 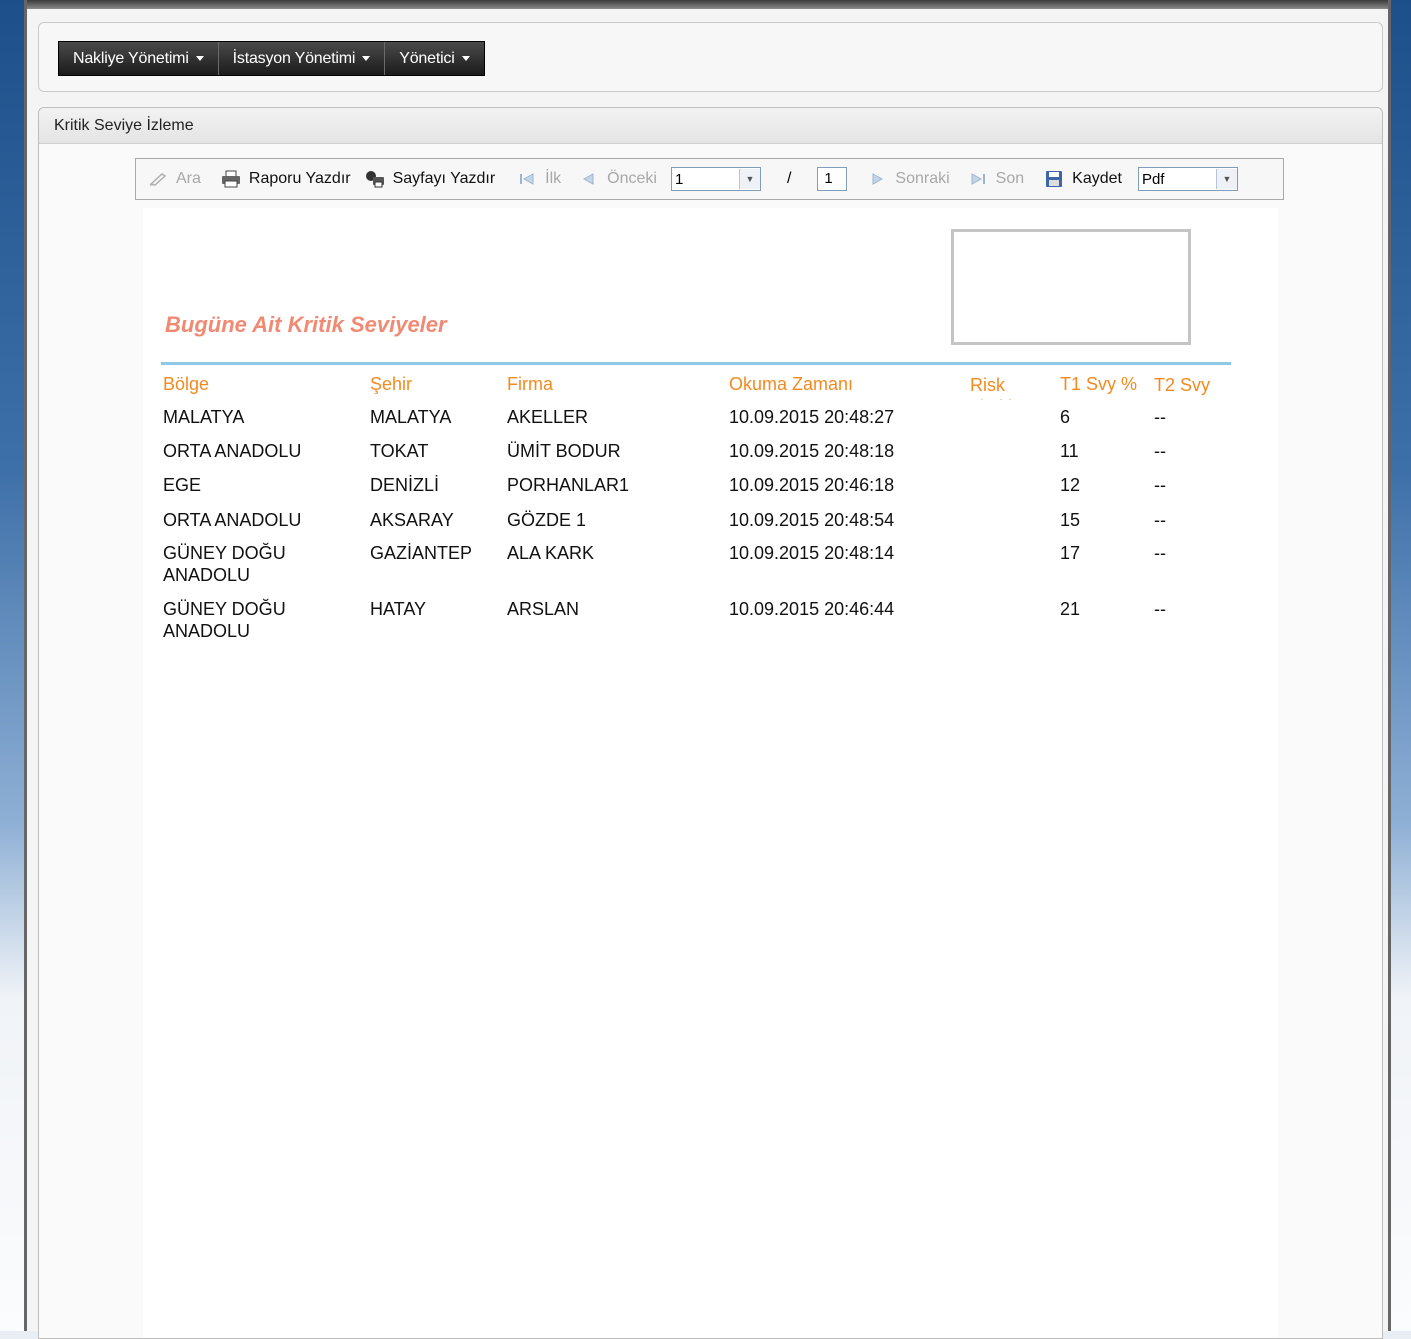 I want to click on print-page-button: Sayfayı Yazdır, so click(x=430, y=179).